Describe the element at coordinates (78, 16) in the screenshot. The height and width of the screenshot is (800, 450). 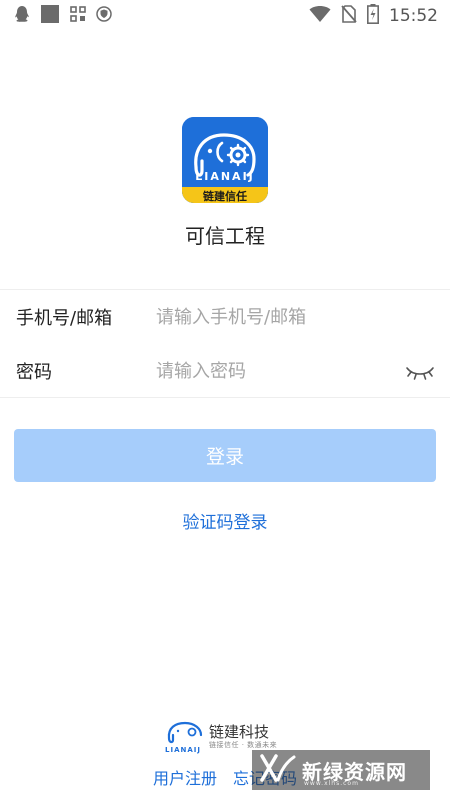
I see `grid-icon` at that location.